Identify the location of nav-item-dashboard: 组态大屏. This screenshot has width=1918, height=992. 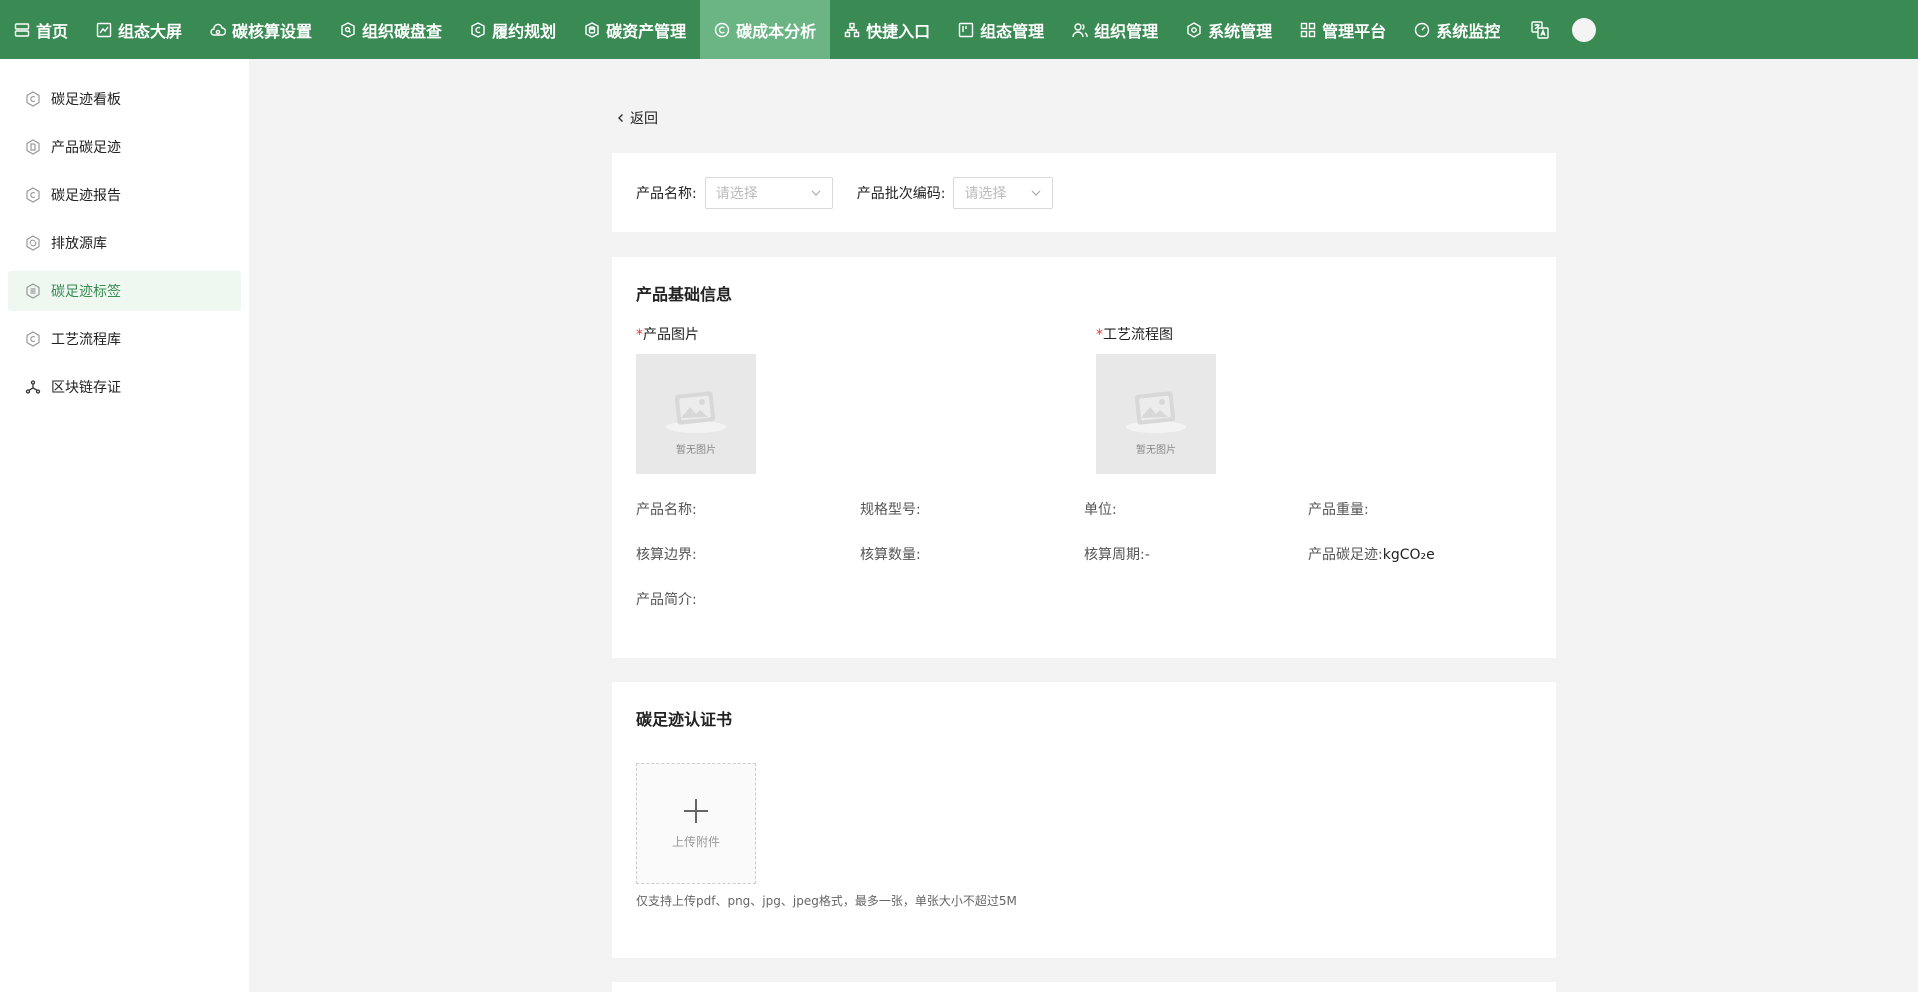
(139, 29).